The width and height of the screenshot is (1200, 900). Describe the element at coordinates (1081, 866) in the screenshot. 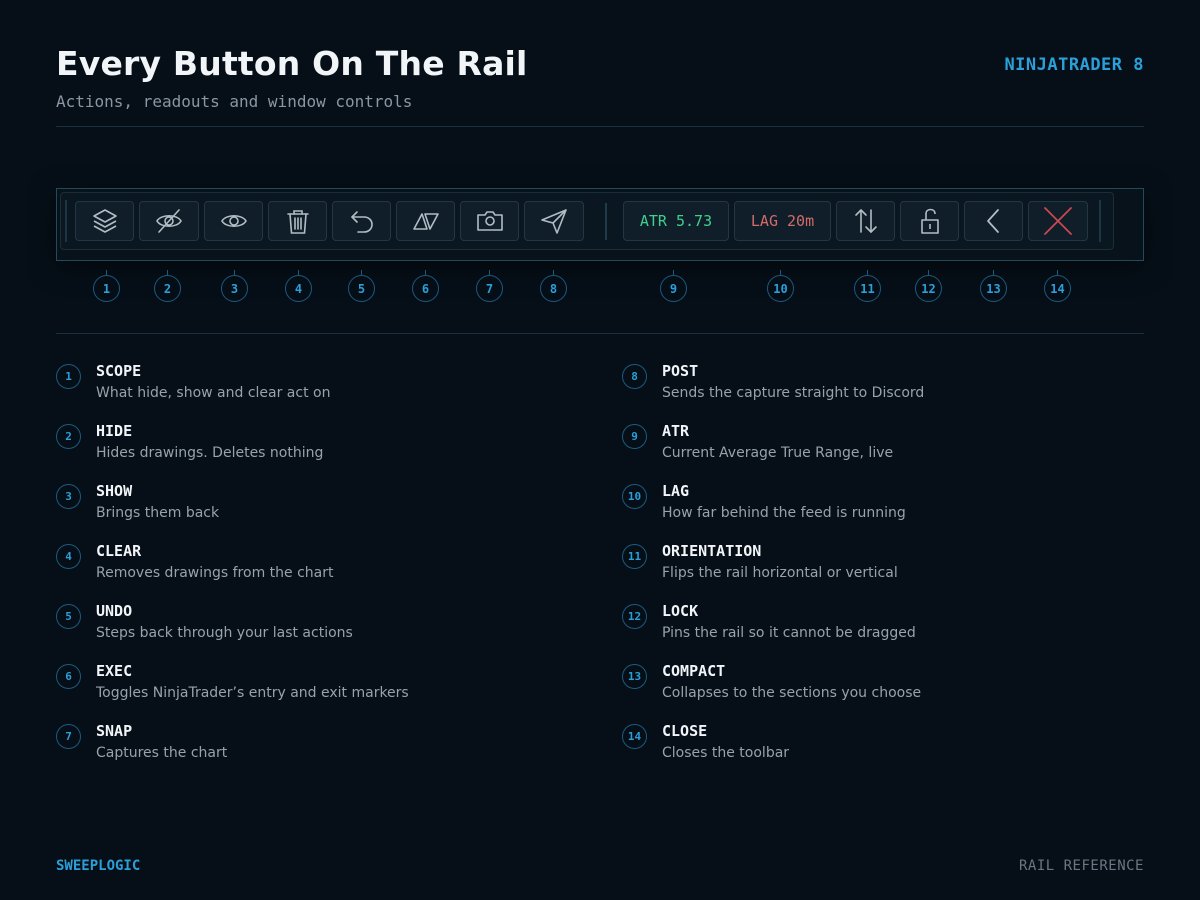

I see `footer-label: RAIL REFERENCE` at that location.